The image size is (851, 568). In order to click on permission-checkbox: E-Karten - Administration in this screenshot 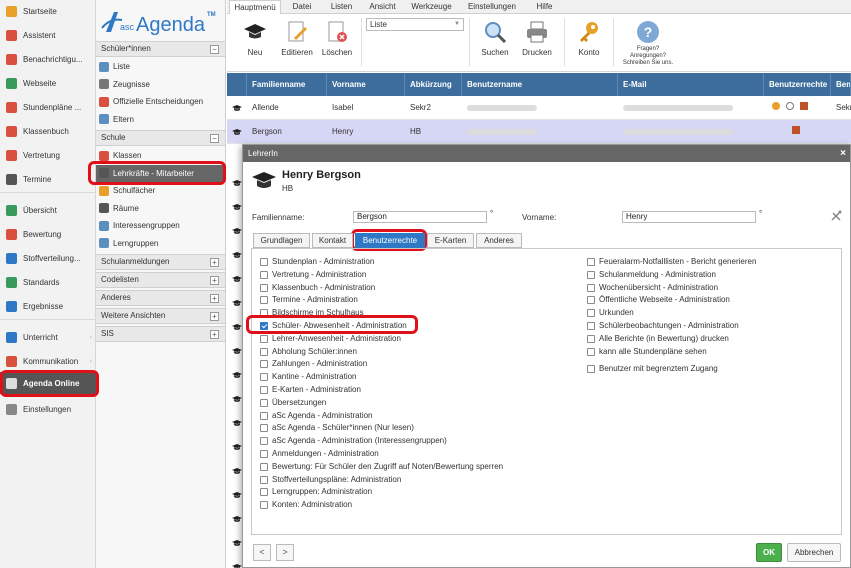, I will do `click(310, 390)`.